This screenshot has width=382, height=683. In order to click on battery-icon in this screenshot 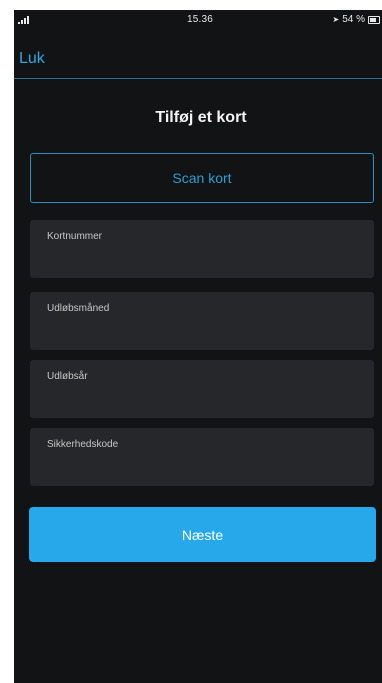, I will do `click(374, 19)`.